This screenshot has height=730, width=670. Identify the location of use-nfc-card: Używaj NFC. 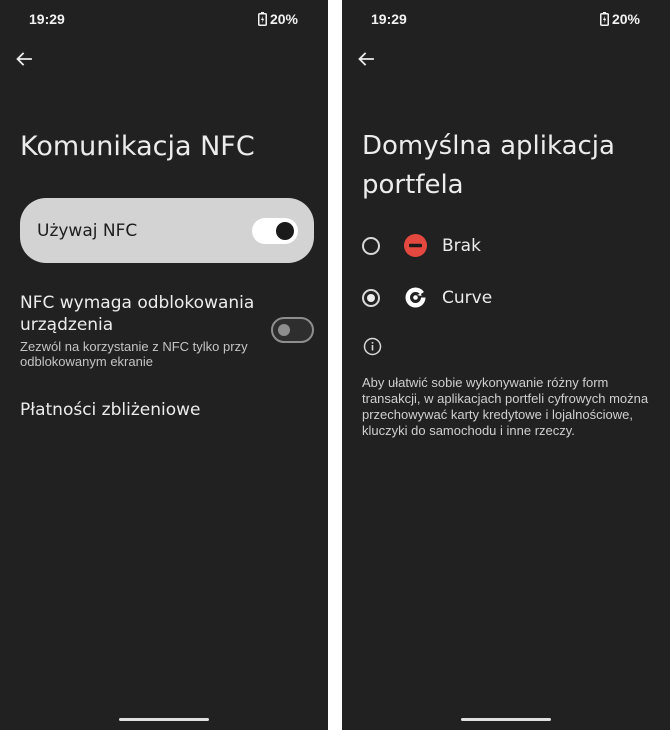
(167, 230).